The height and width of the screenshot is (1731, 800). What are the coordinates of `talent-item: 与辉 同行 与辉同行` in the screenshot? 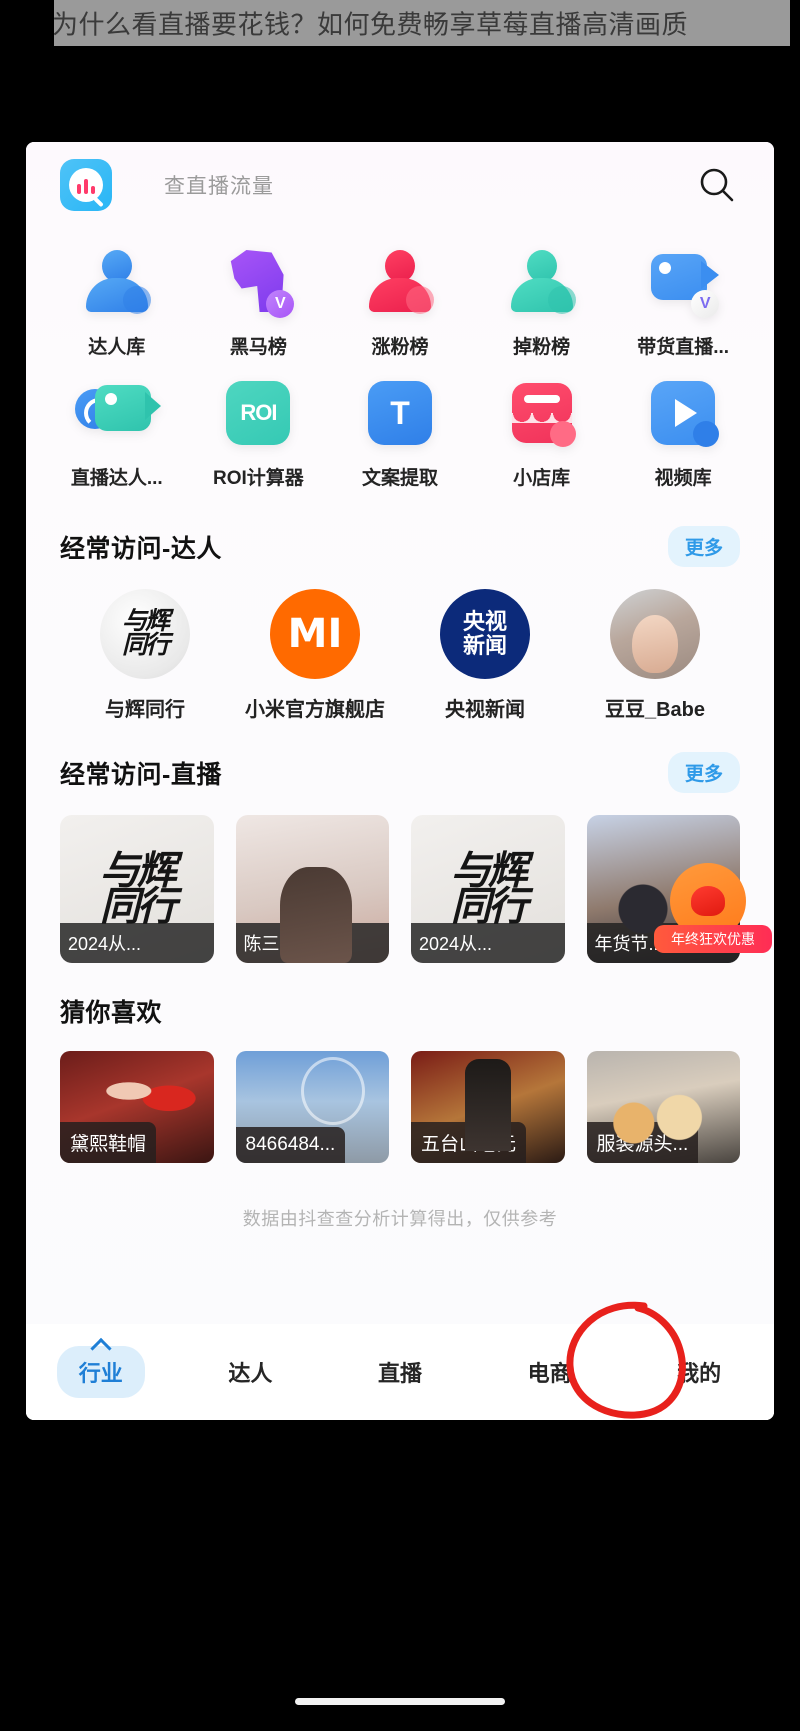 It's located at (145, 655).